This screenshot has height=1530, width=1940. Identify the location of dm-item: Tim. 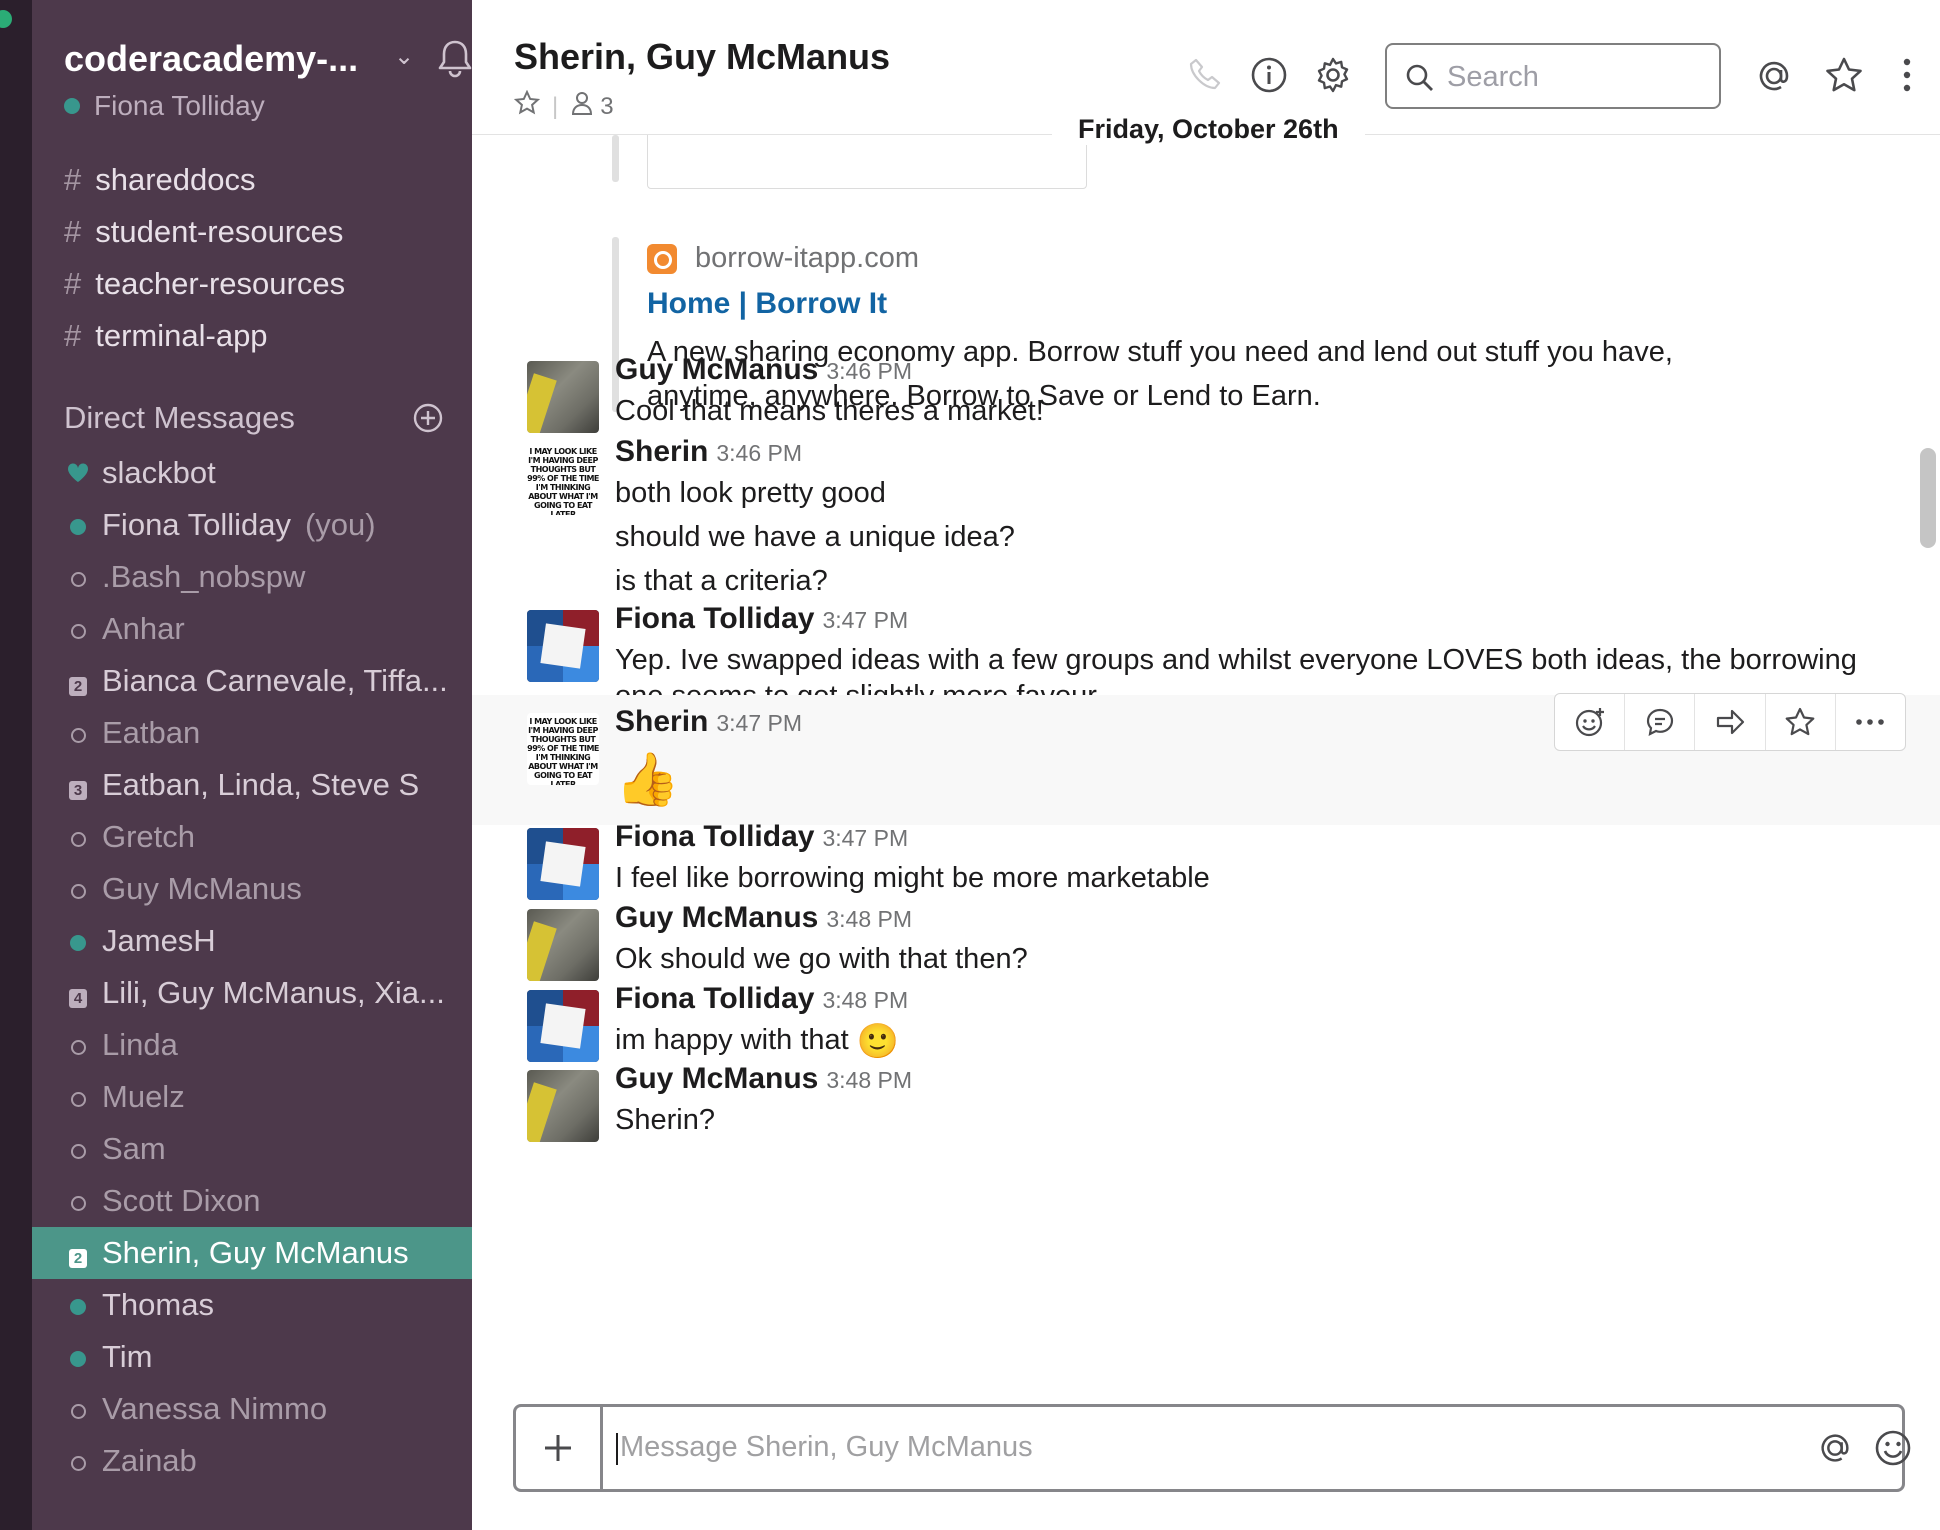
(252, 1357).